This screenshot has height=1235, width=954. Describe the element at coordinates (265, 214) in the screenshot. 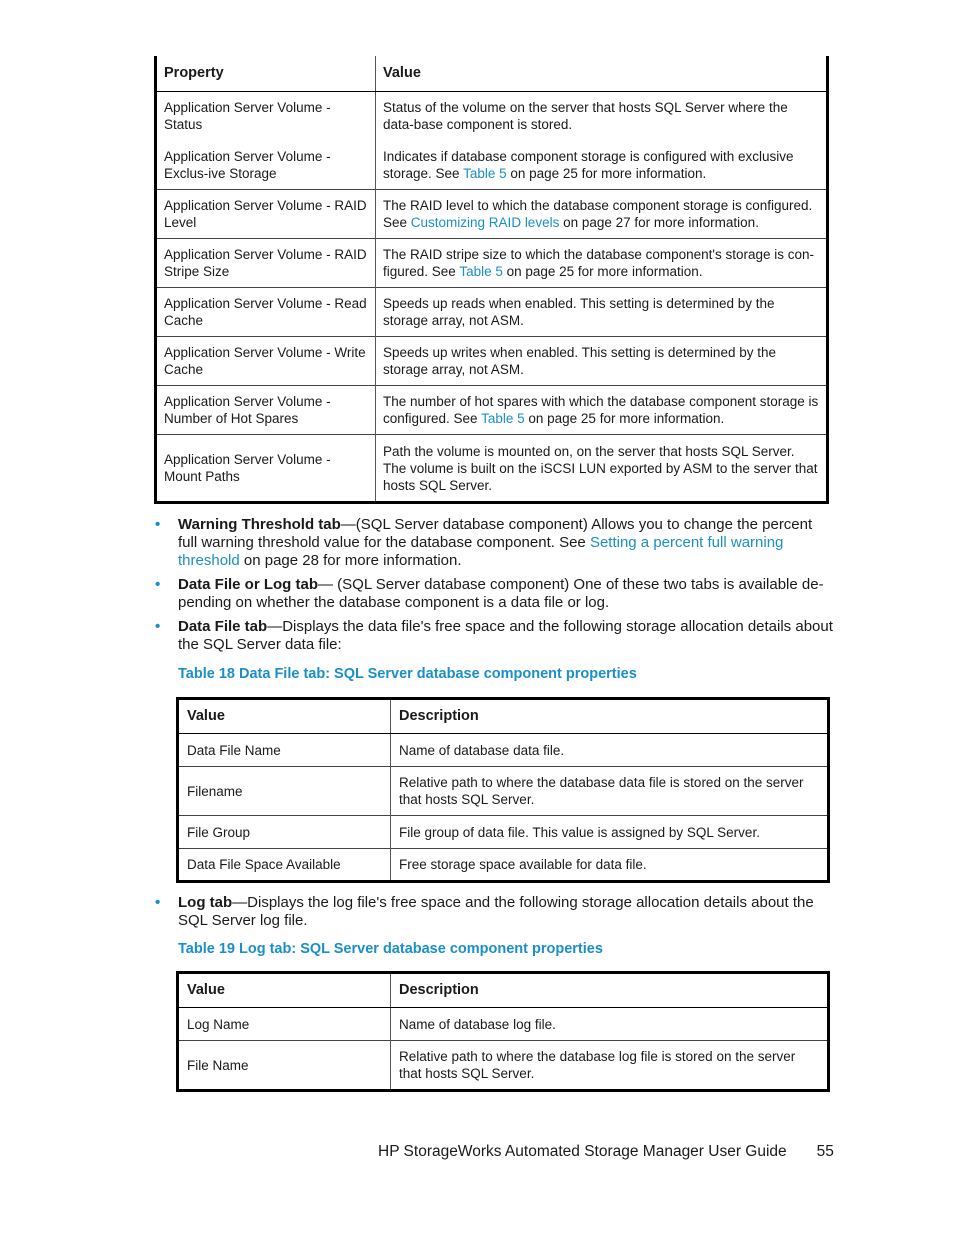

I see `property-cell: Application Server Volume - RAID Level` at that location.